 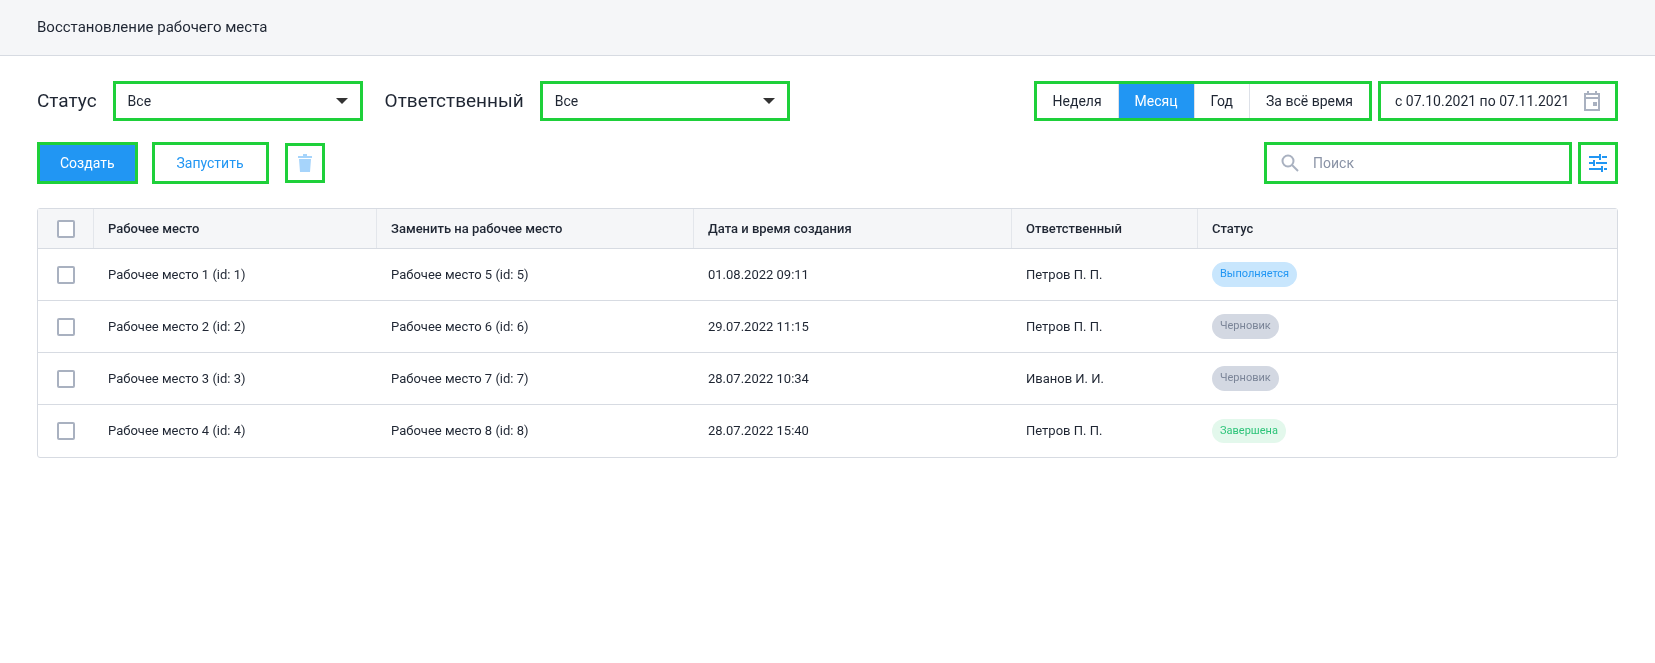 What do you see at coordinates (460, 274) in the screenshot?
I see `table-cell-text: Рабочее место 5 (id: 5)` at bounding box center [460, 274].